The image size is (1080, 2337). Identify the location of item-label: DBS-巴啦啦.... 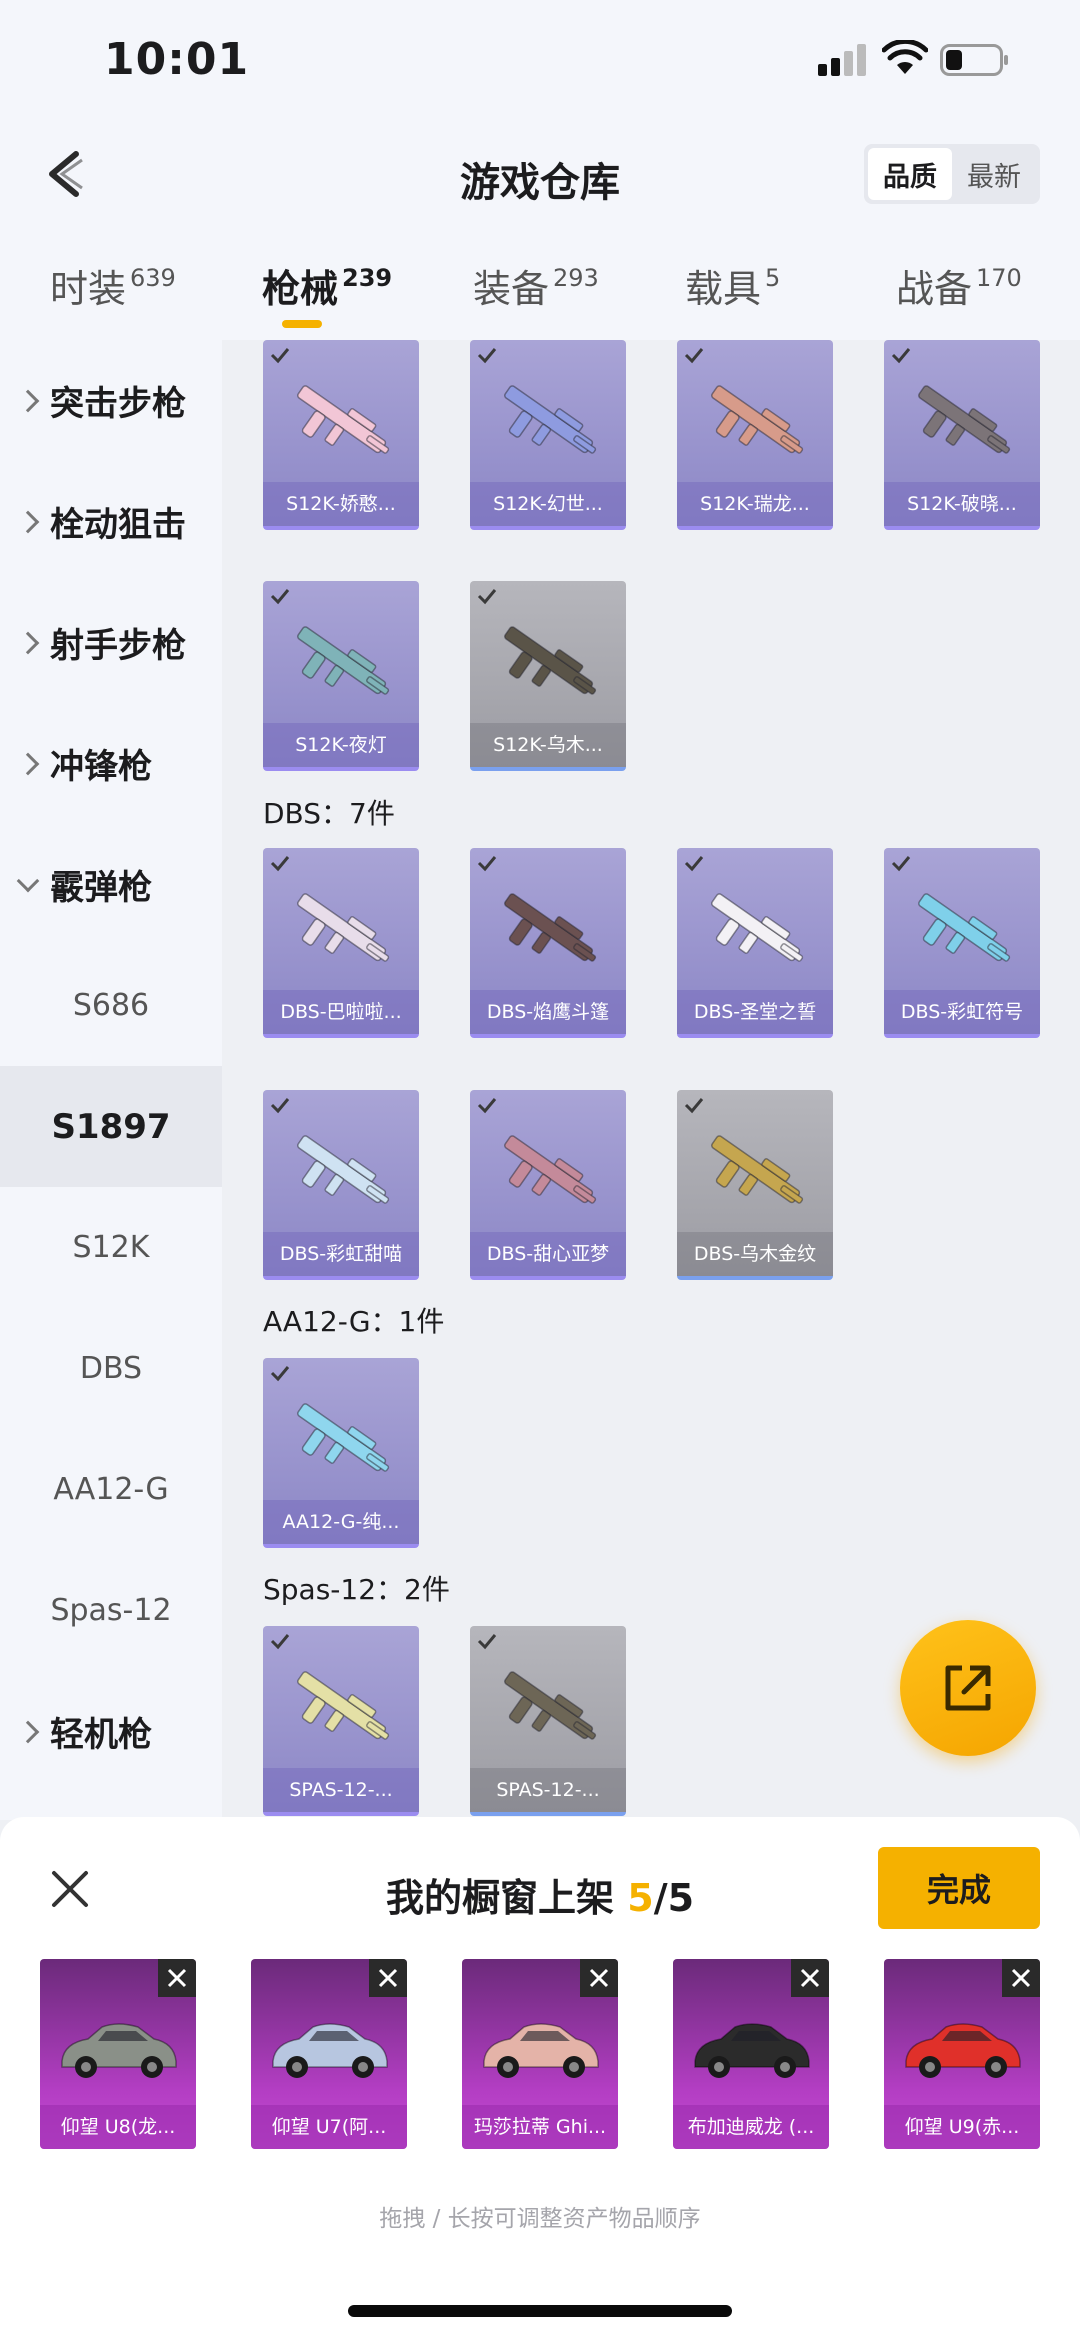
(341, 1012).